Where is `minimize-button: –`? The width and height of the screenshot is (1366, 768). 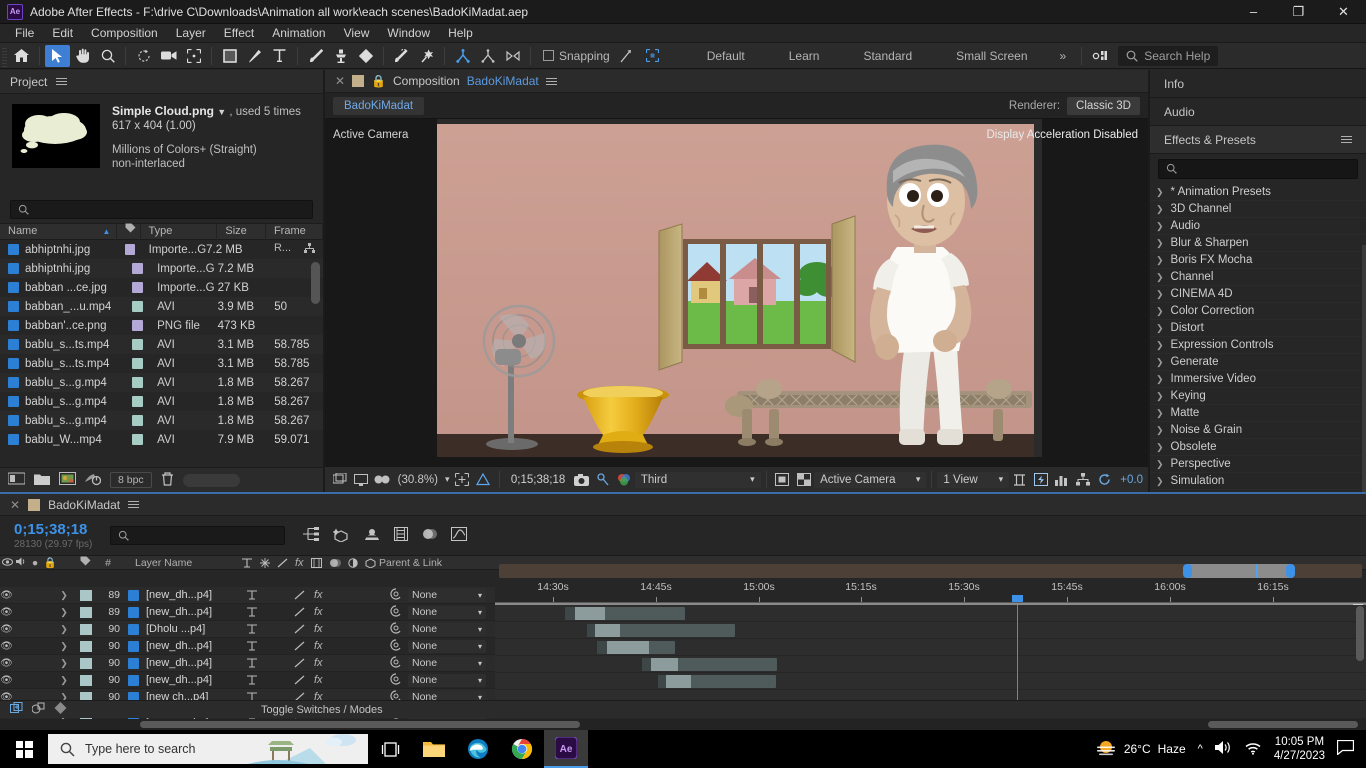 minimize-button: – is located at coordinates (1253, 12).